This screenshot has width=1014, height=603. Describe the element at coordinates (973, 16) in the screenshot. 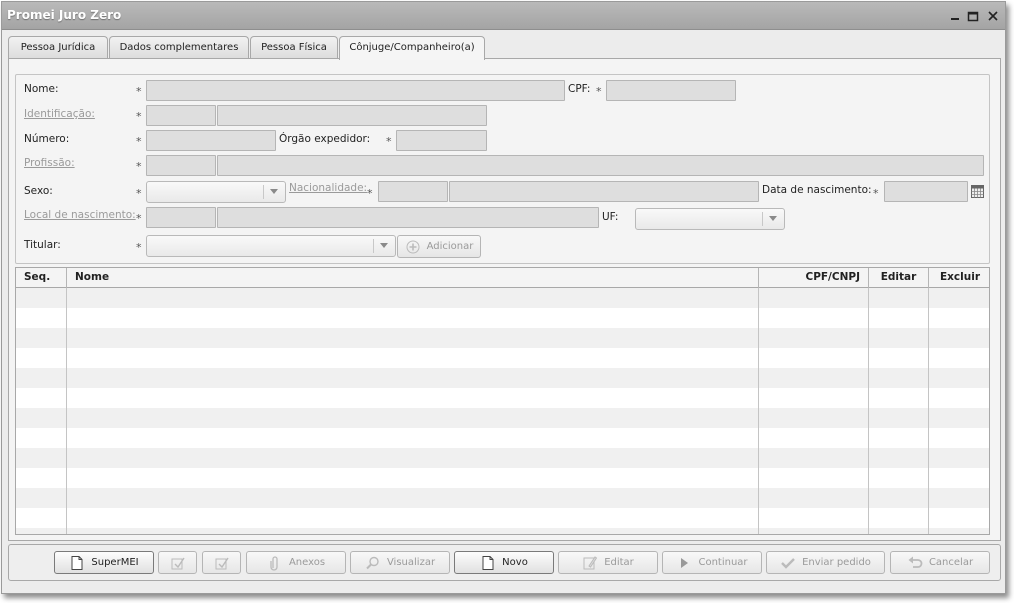

I see `maximize-icon` at that location.